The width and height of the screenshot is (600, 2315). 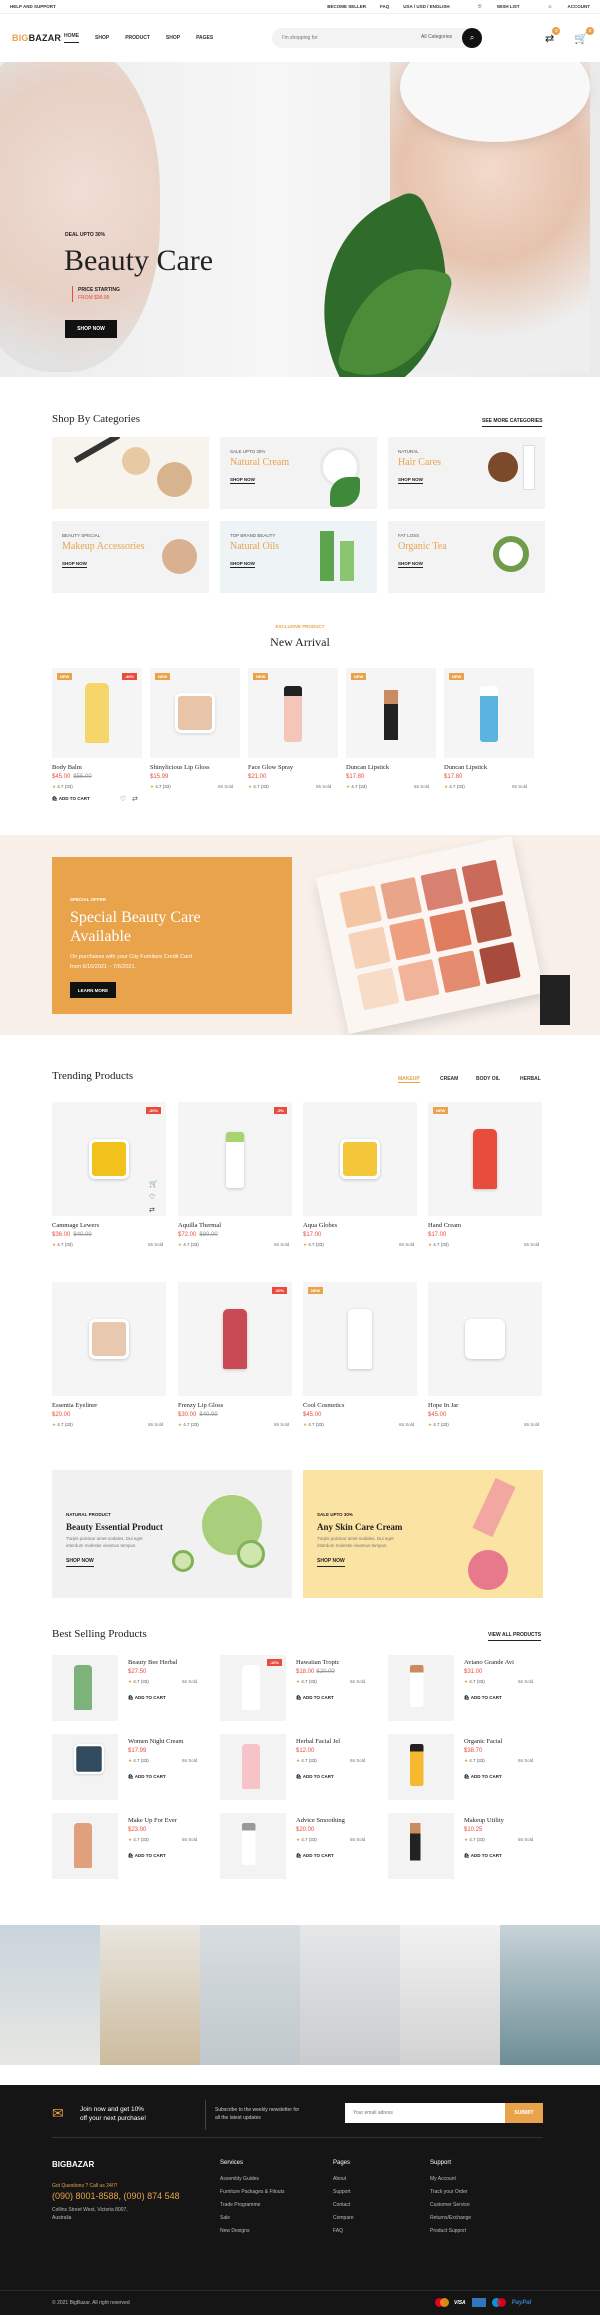 I want to click on product-name: Face Glow Spray, so click(x=270, y=767).